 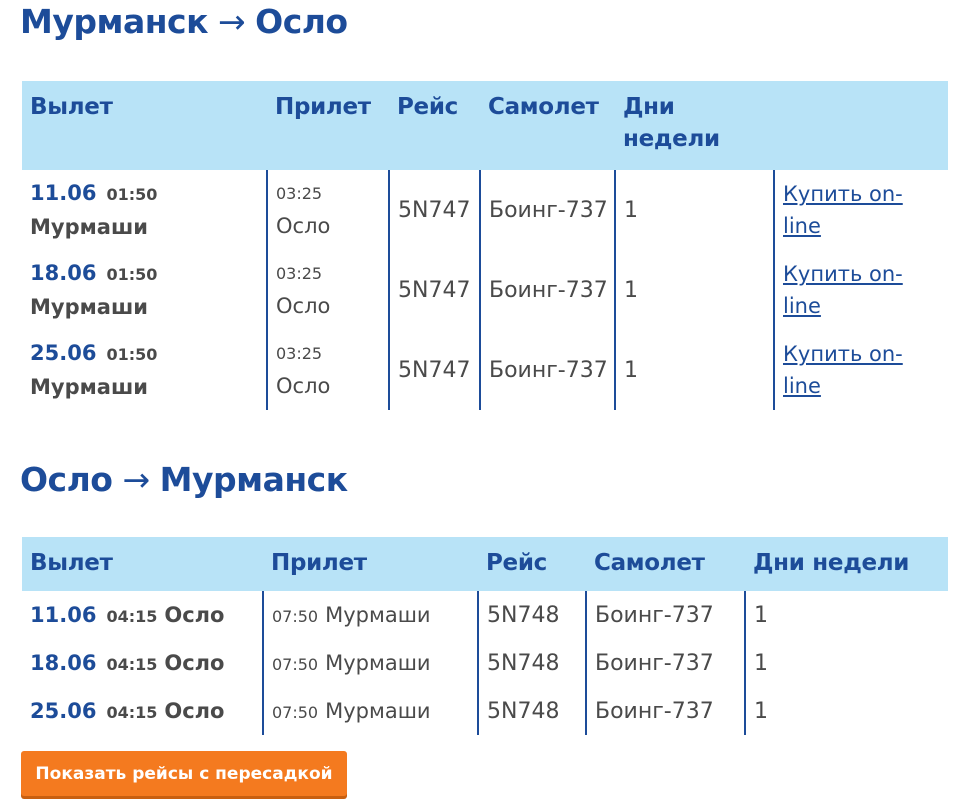 I want to click on route-destination: Мурманск, so click(x=253, y=479).